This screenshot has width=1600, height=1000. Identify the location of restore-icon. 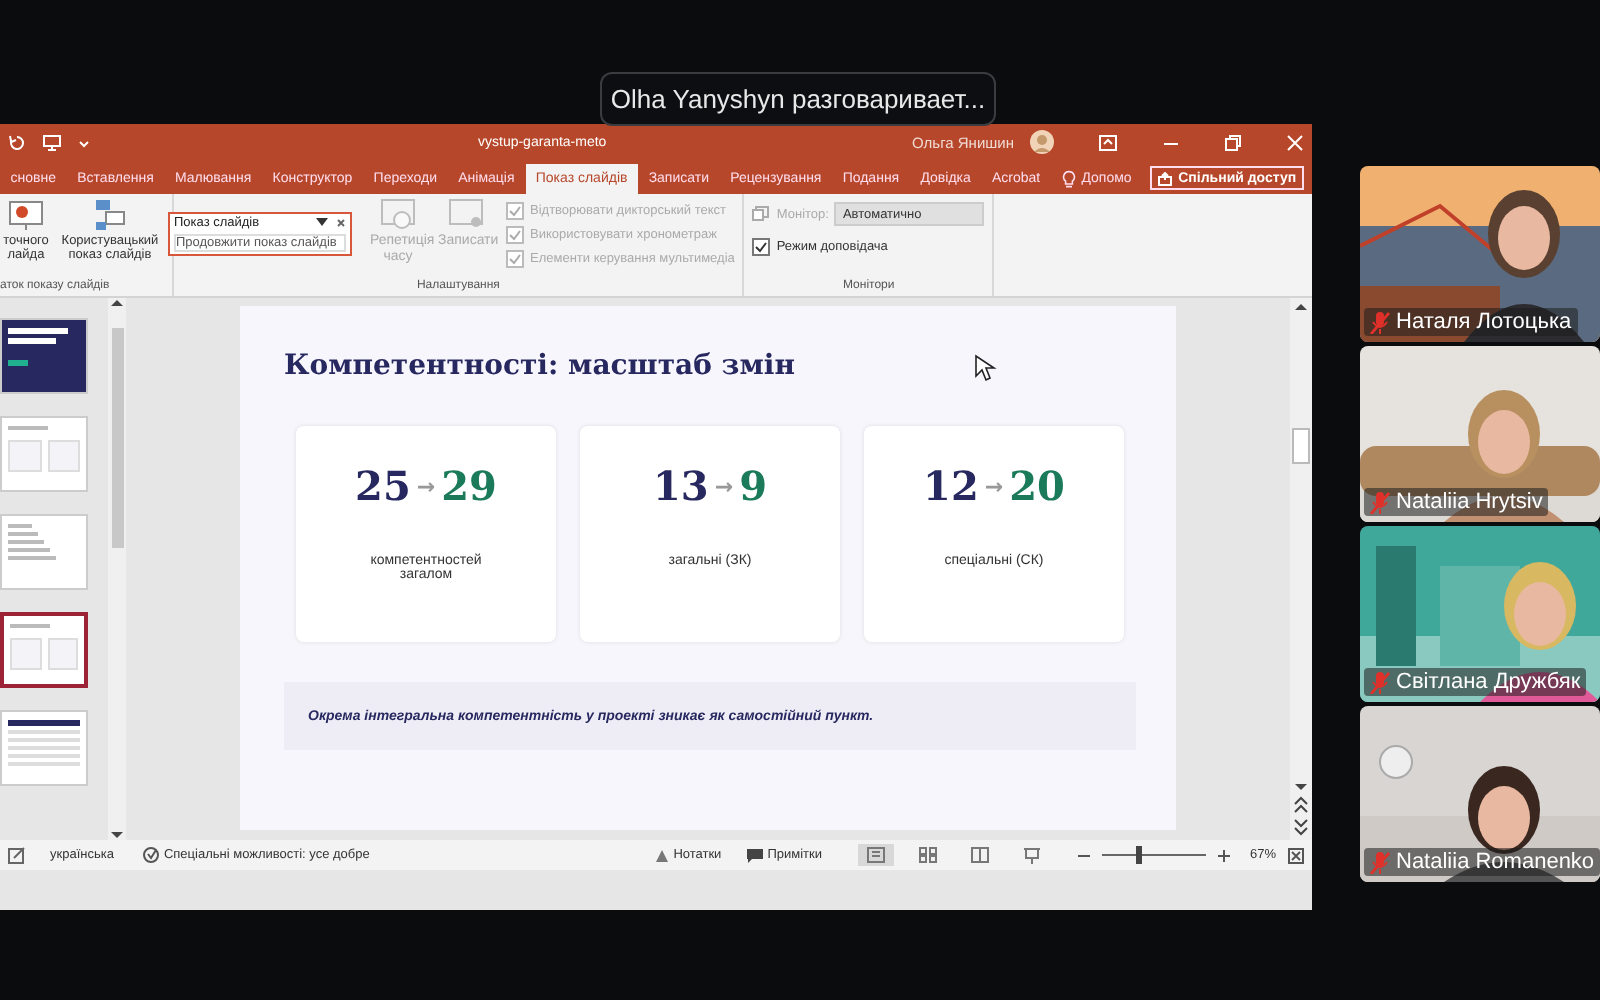
(1233, 142).